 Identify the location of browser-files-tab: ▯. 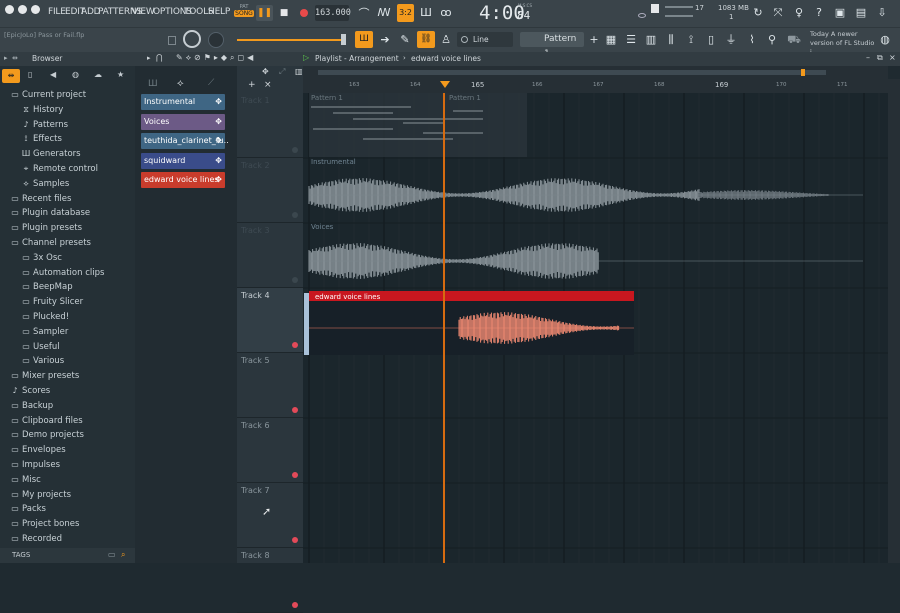
(30, 74).